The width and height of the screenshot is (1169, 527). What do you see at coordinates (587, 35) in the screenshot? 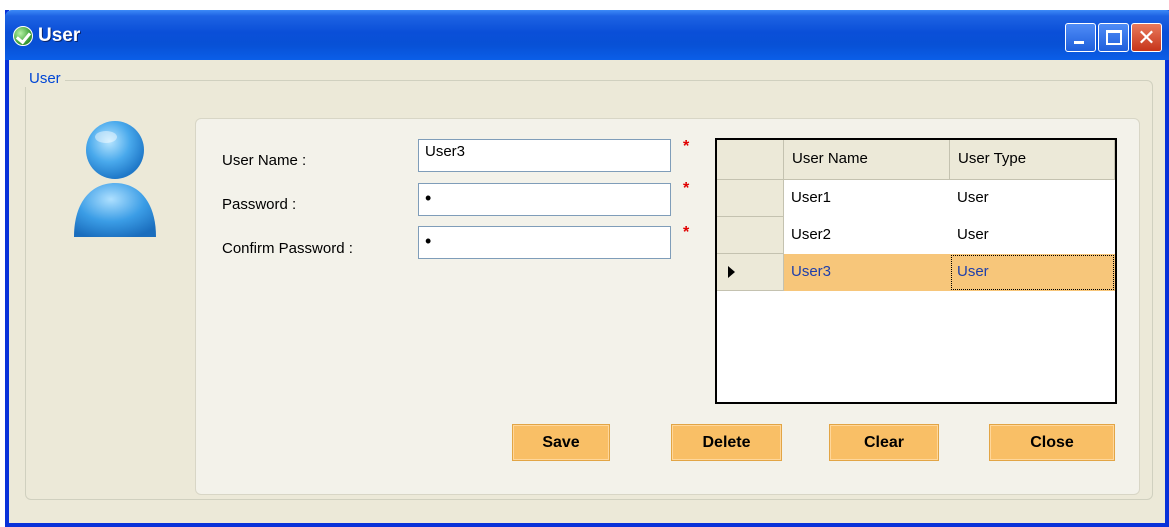
I see `title-bar: User ✕` at bounding box center [587, 35].